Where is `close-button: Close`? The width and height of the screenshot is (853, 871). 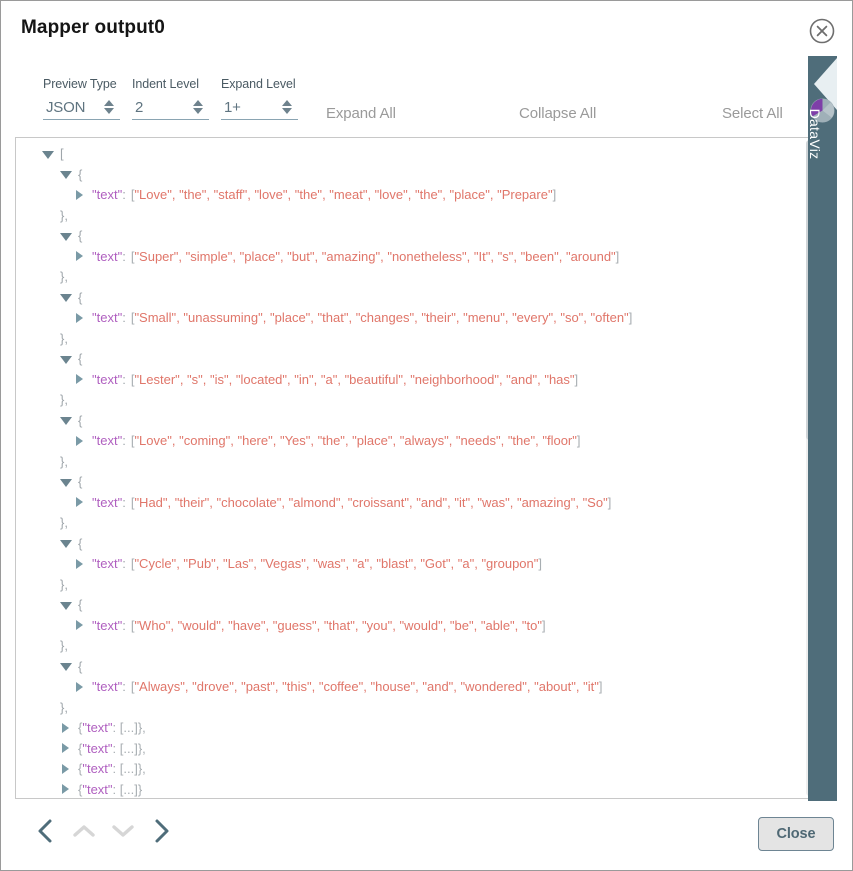 close-button: Close is located at coordinates (796, 834).